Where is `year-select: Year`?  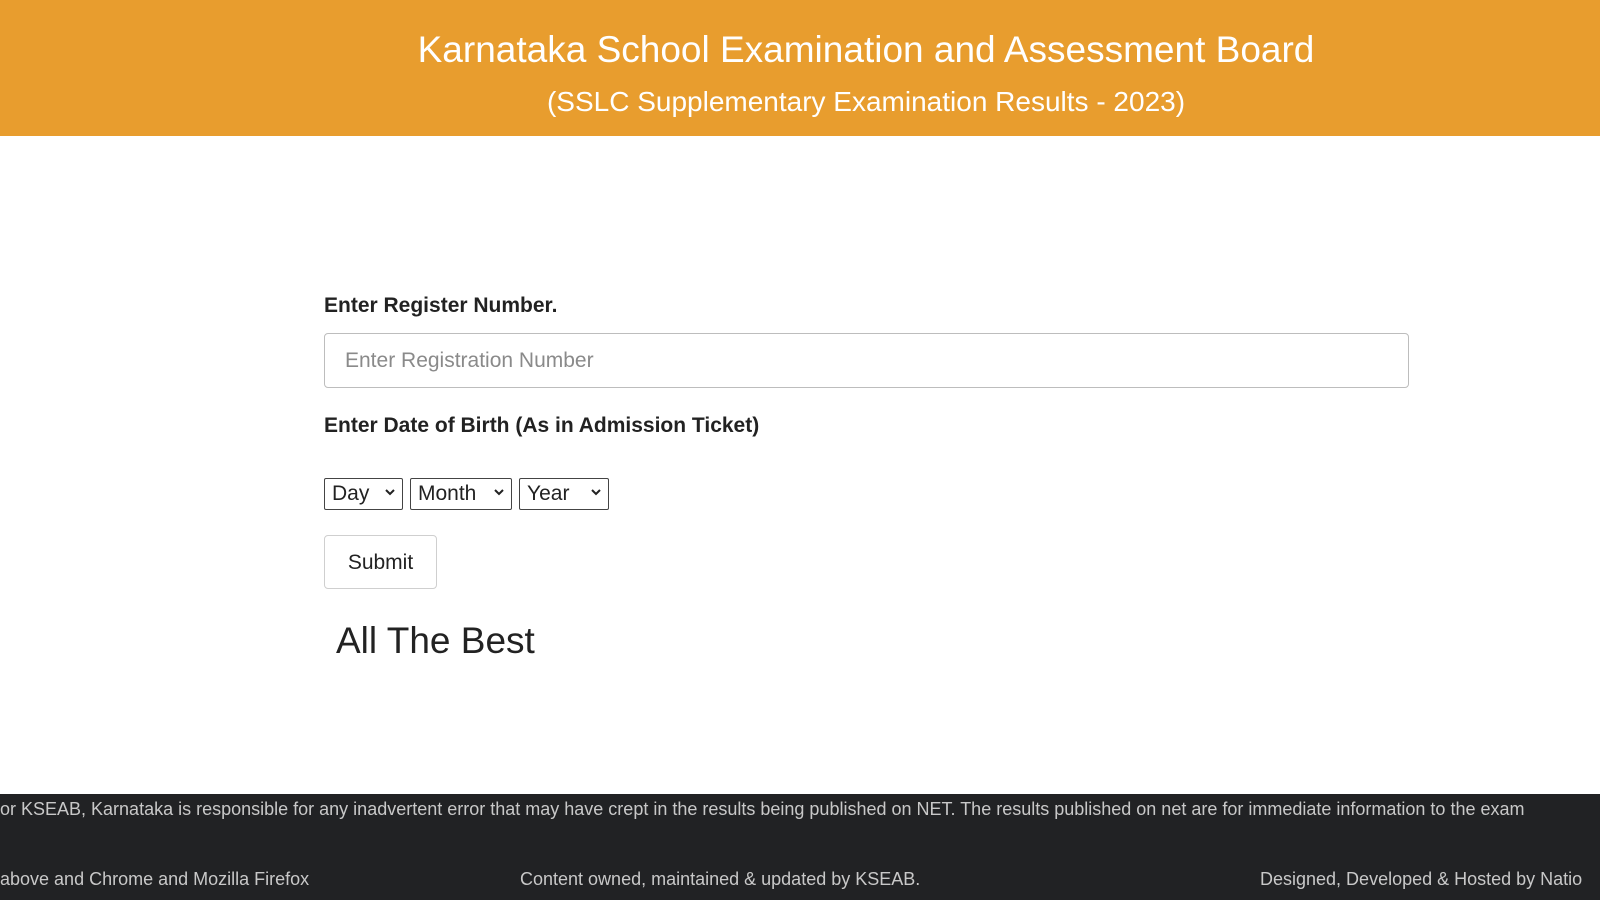
year-select: Year is located at coordinates (564, 494).